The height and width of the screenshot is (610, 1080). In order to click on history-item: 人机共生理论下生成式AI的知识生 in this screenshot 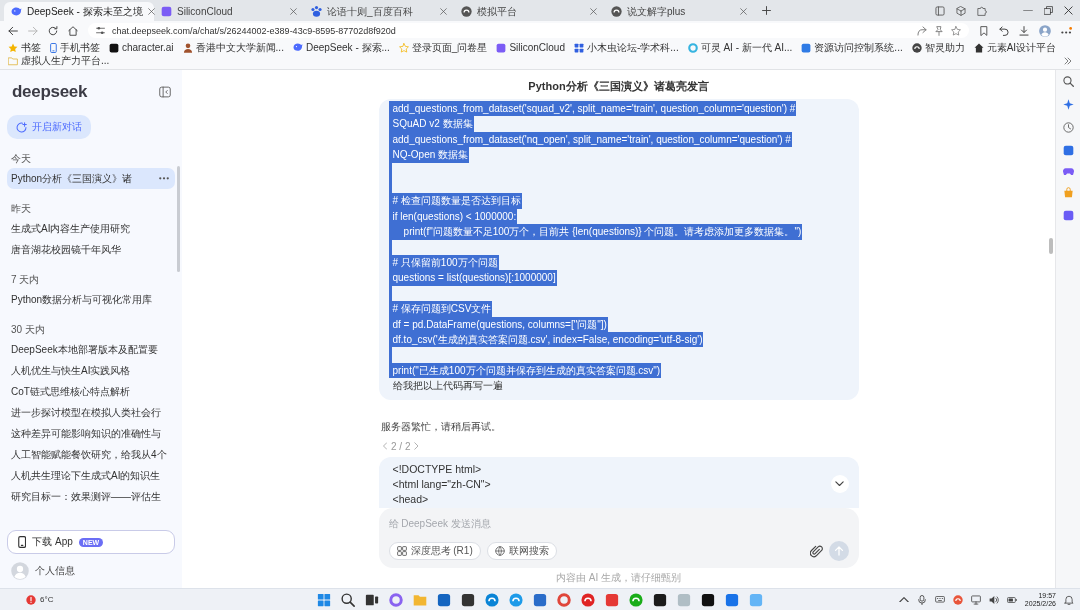, I will do `click(91, 475)`.